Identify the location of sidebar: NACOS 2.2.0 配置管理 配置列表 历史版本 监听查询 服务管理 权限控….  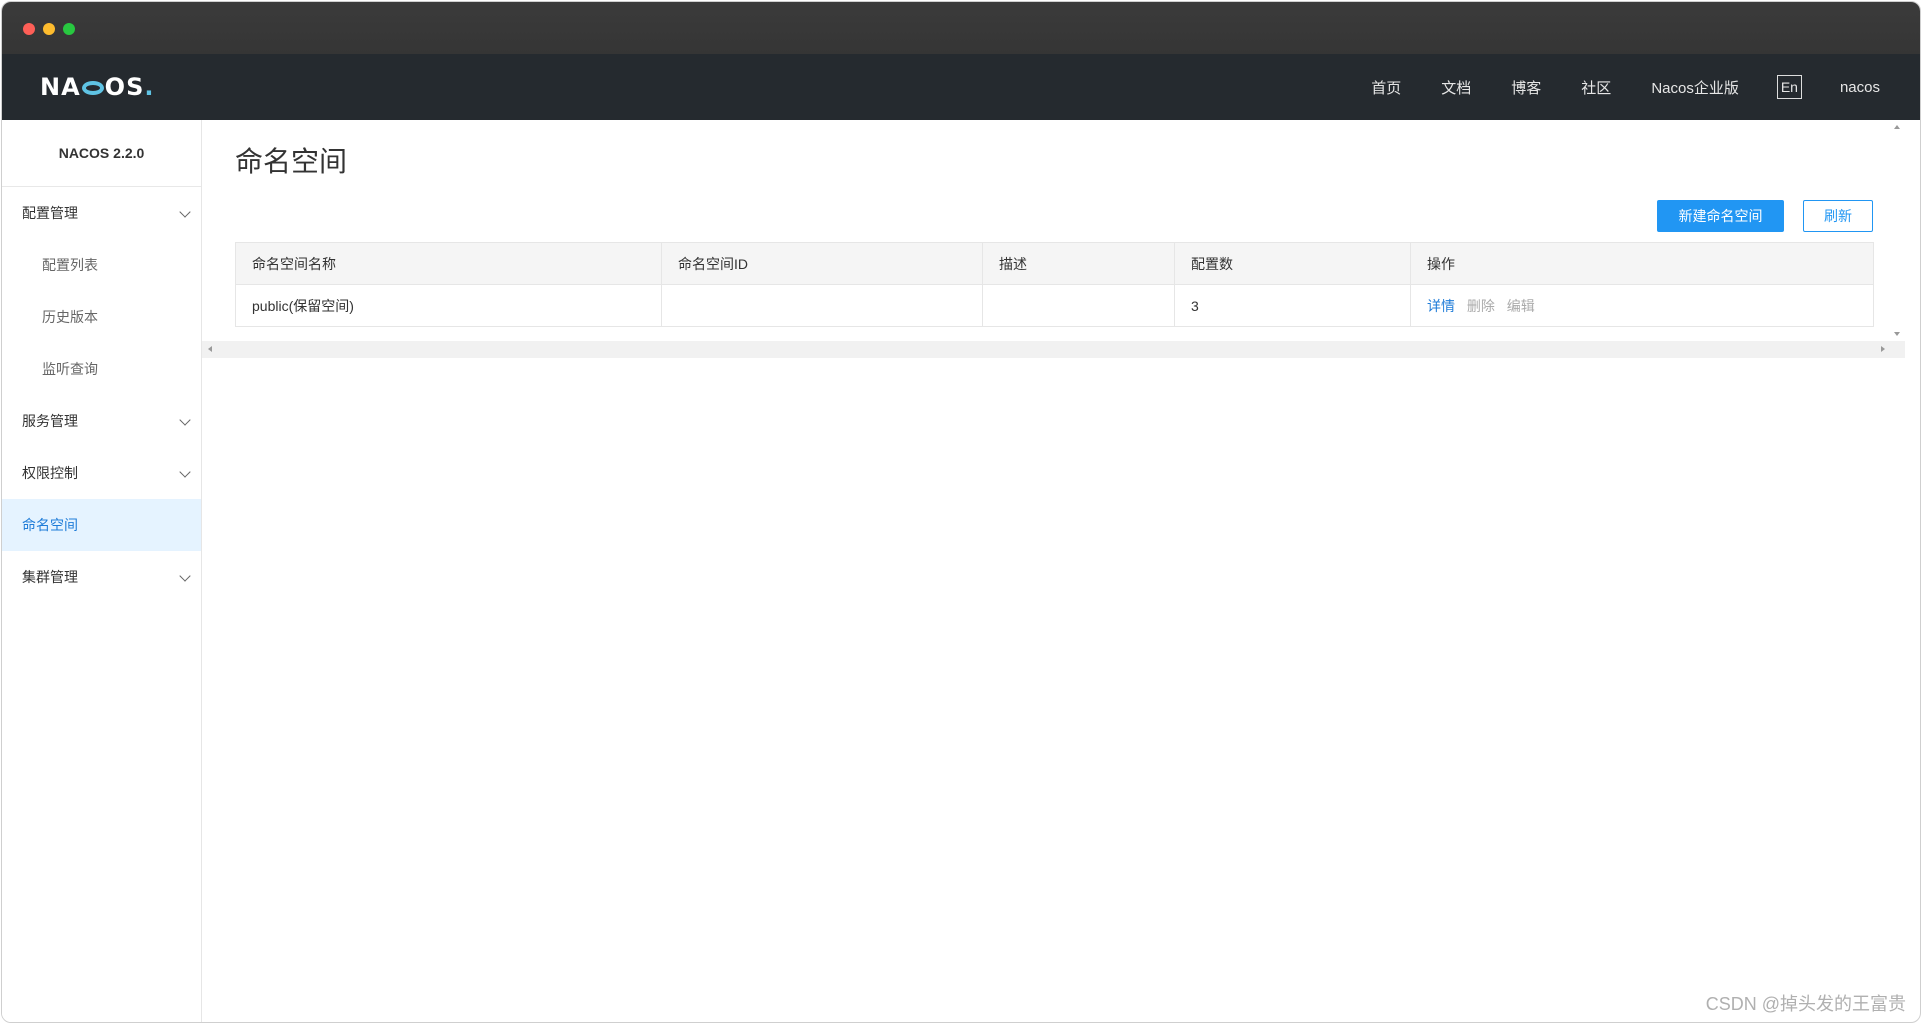
(102, 571).